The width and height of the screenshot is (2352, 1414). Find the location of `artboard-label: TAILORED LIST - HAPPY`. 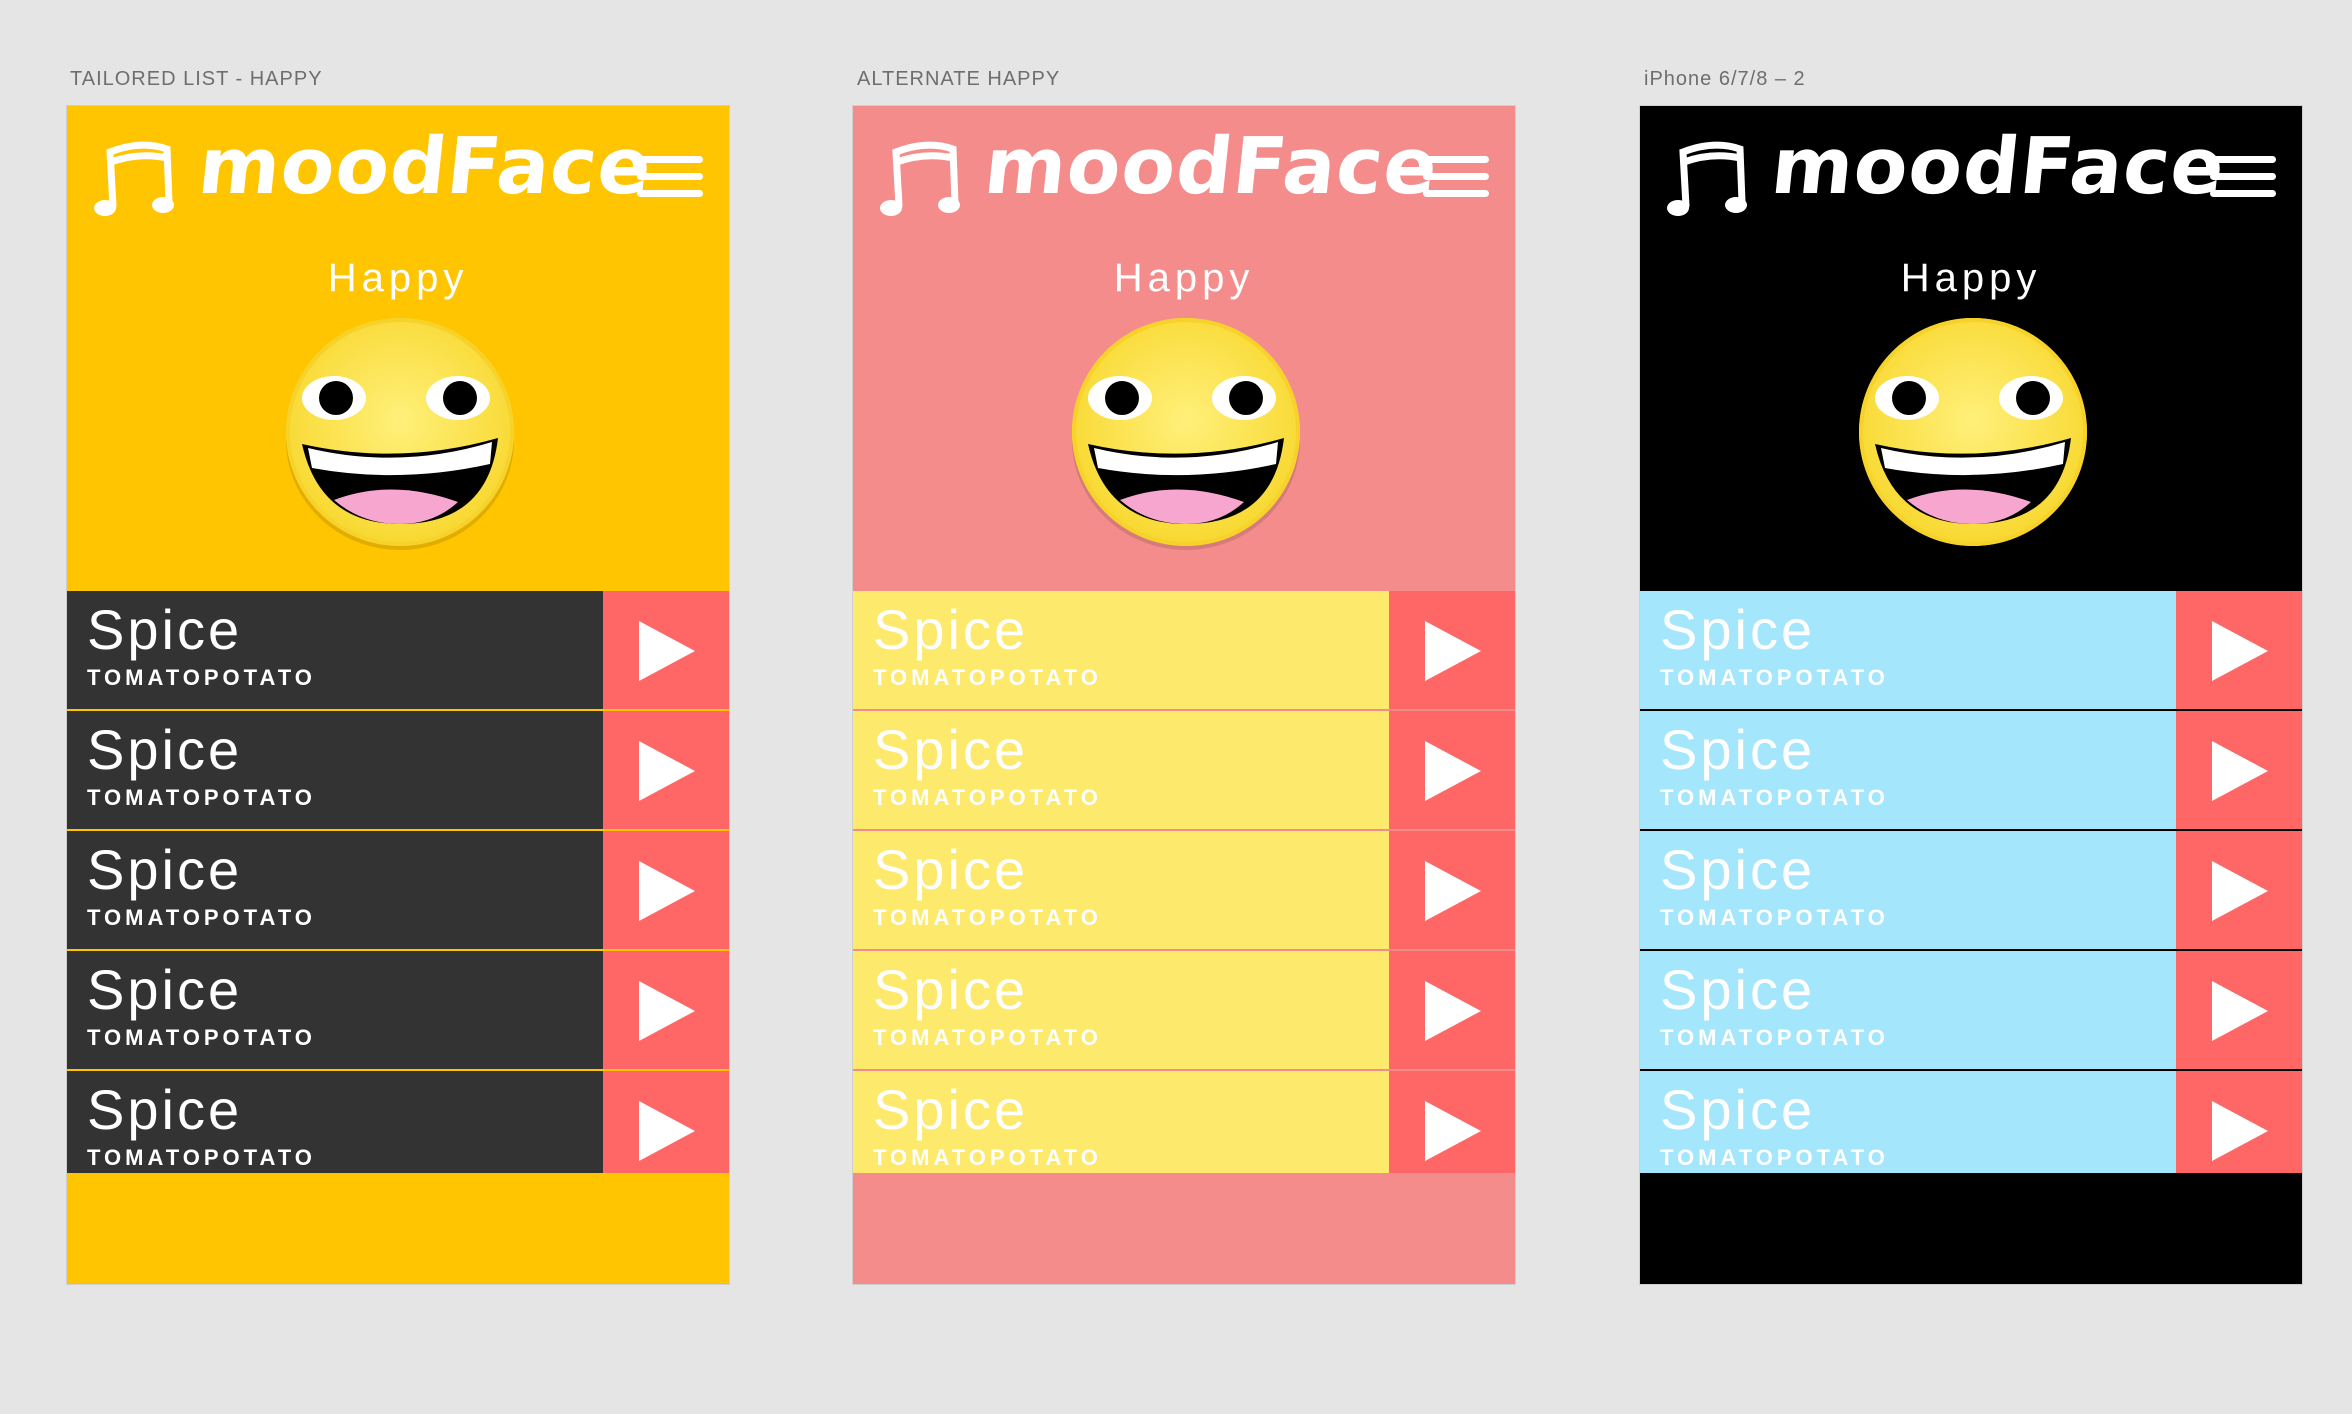

artboard-label: TAILORED LIST - HAPPY is located at coordinates (196, 79).